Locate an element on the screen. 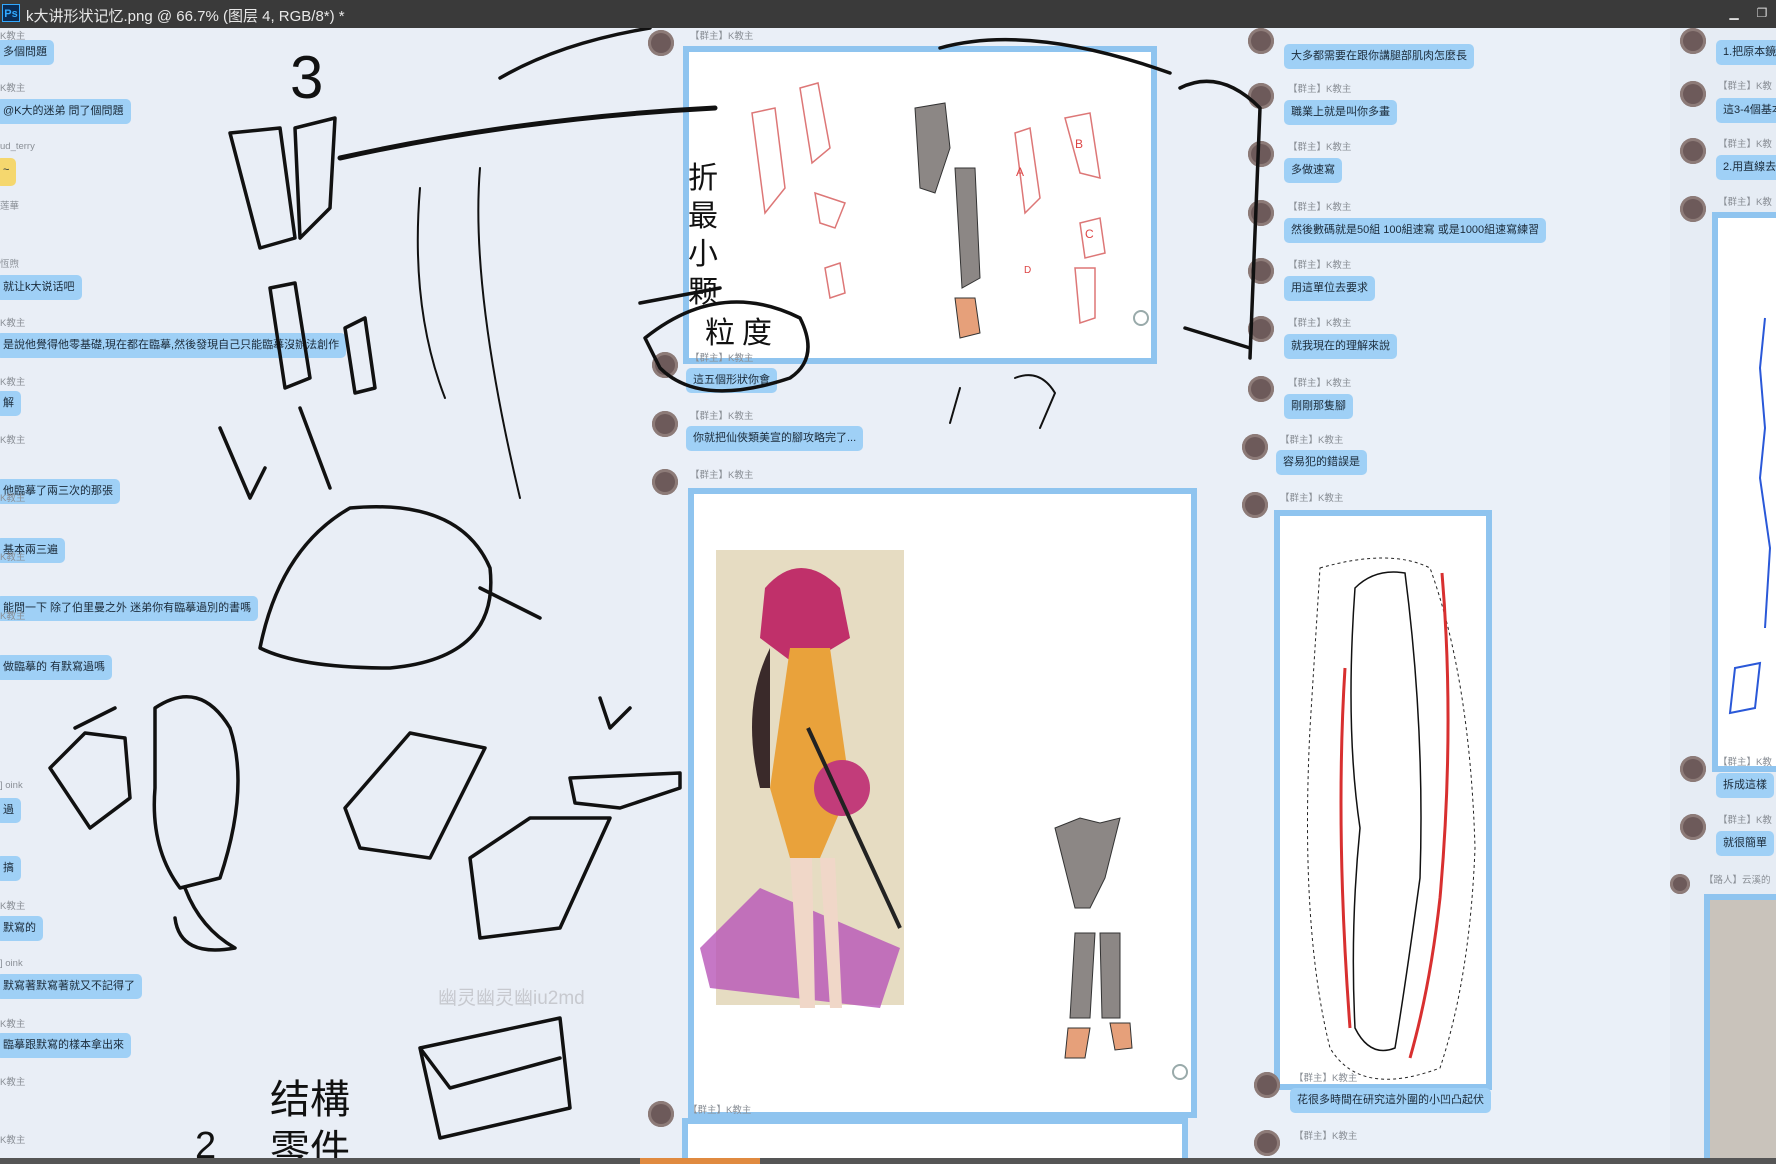 The image size is (1776, 1164). ink-foot-shape is located at coordinates (375, 587).